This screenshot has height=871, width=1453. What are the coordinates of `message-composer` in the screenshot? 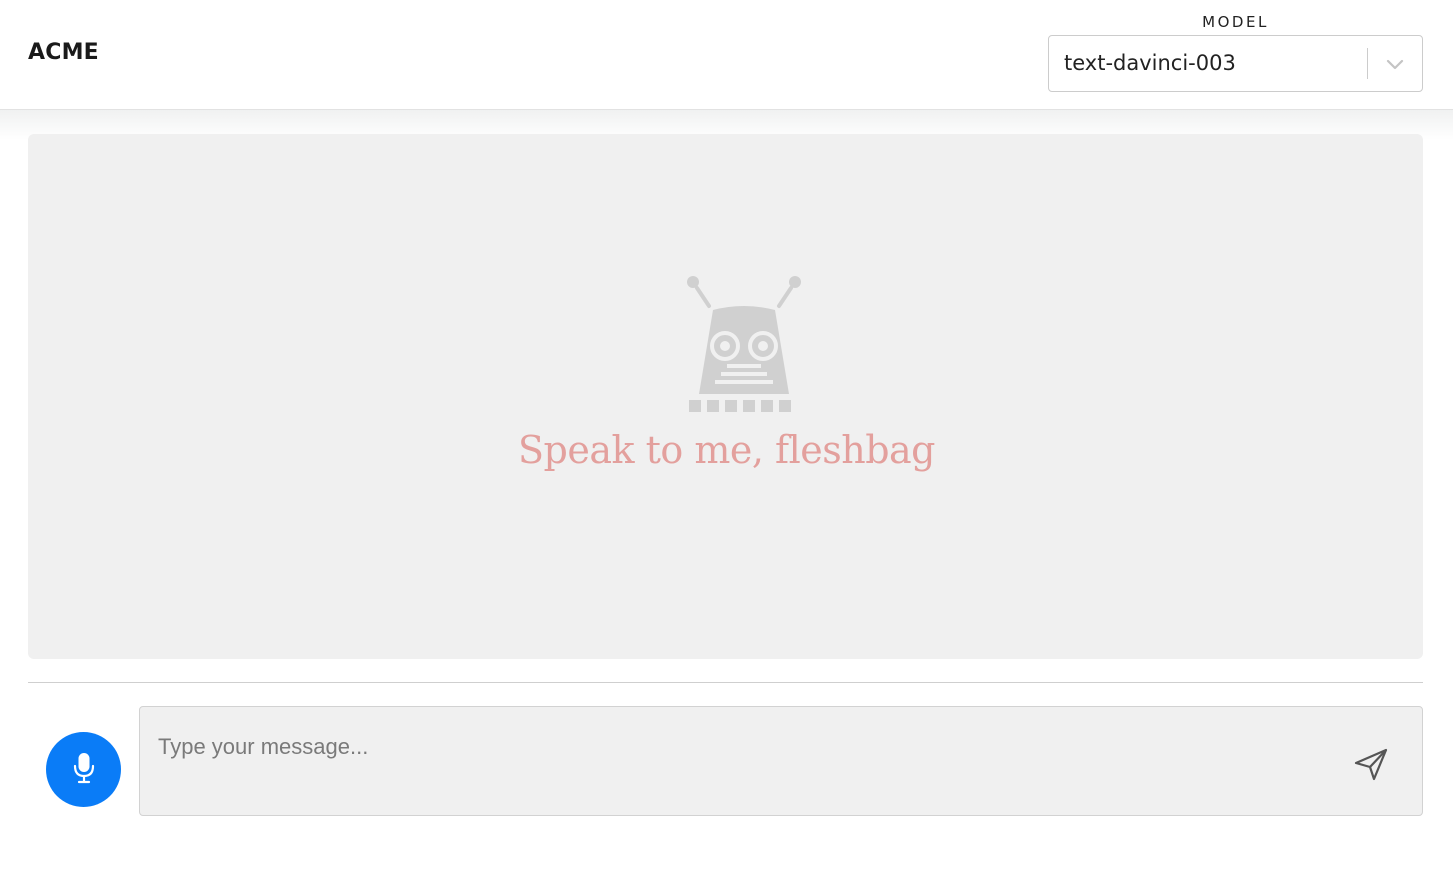 It's located at (781, 761).